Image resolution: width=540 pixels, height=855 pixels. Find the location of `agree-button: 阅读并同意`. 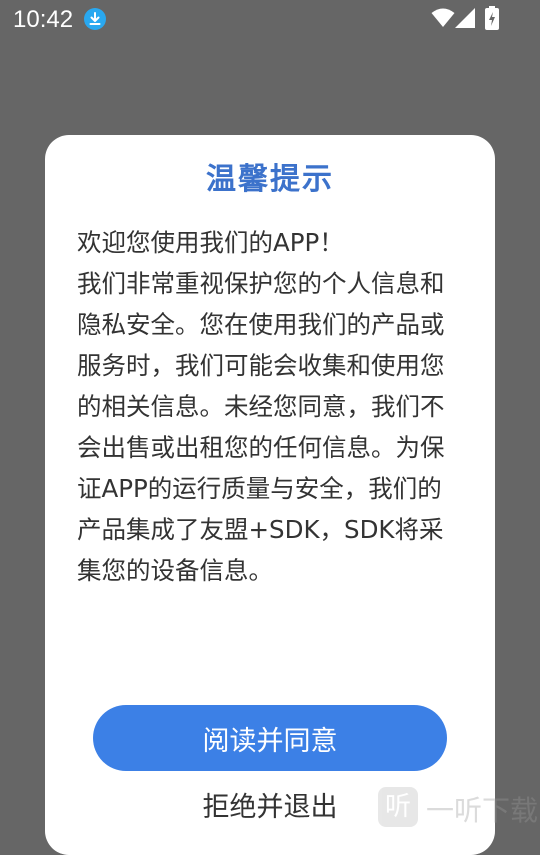

agree-button: 阅读并同意 is located at coordinates (270, 738).